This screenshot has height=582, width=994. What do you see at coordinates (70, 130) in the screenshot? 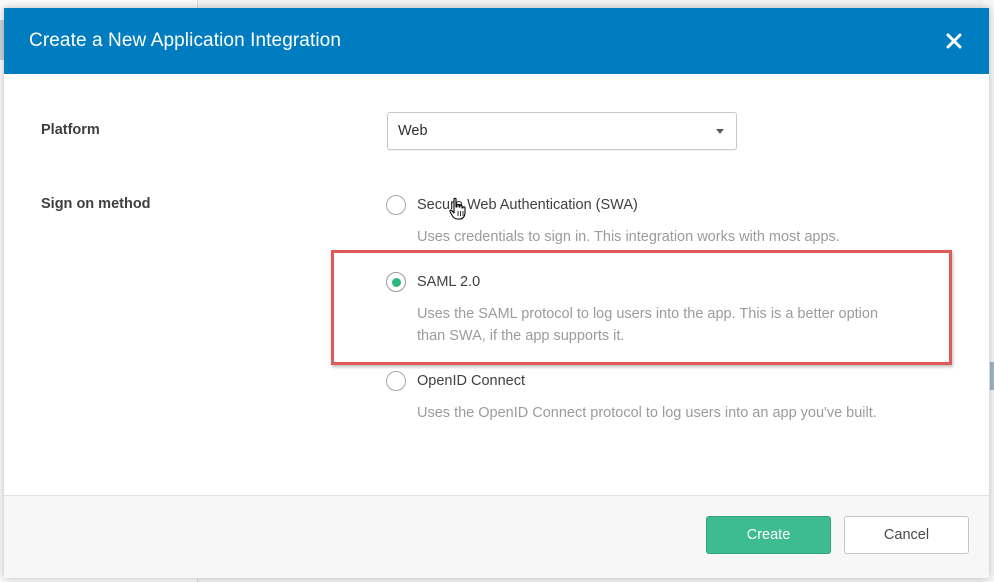
I see `platform-label: Platform` at bounding box center [70, 130].